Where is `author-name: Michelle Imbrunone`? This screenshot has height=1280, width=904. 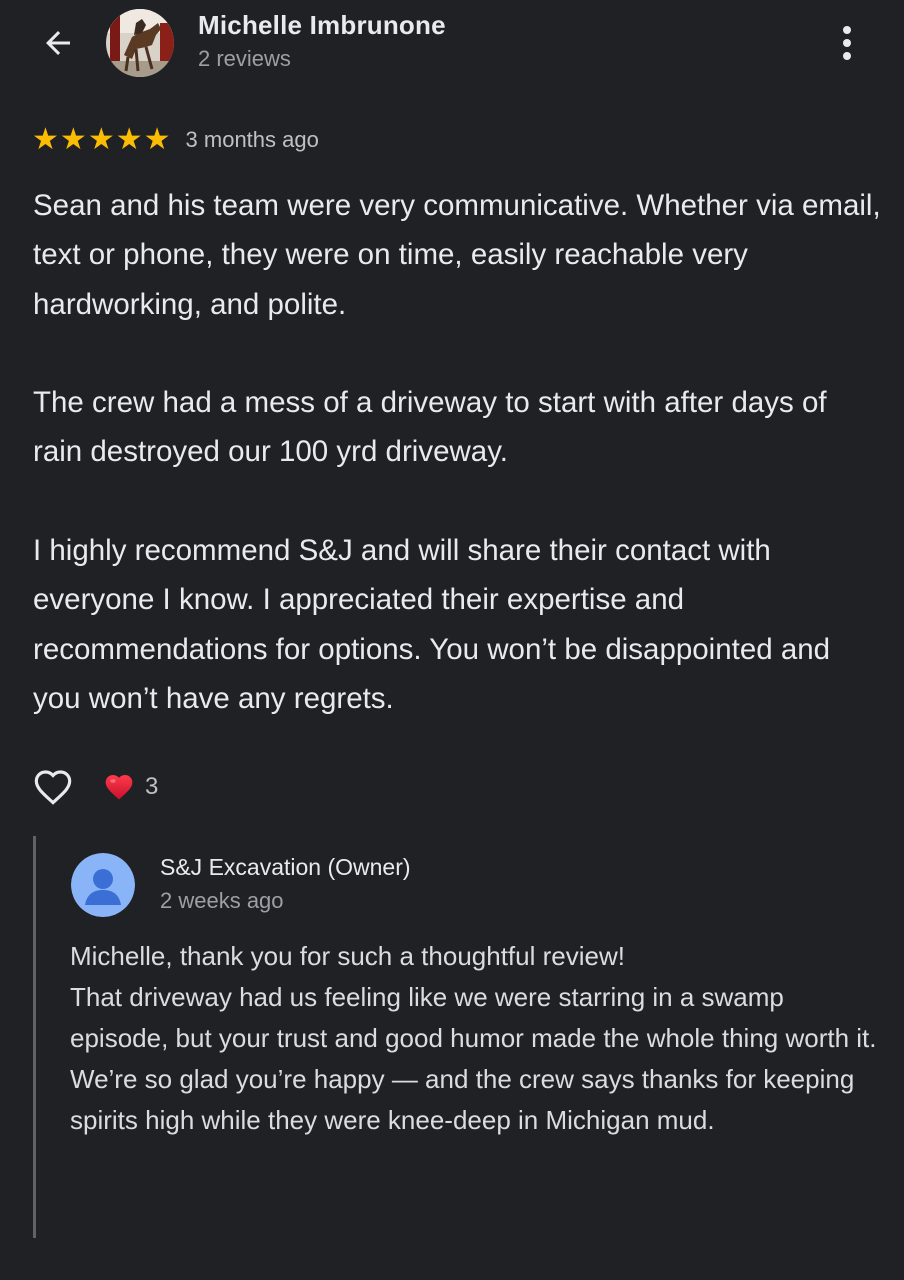
author-name: Michelle Imbrunone is located at coordinates (322, 25).